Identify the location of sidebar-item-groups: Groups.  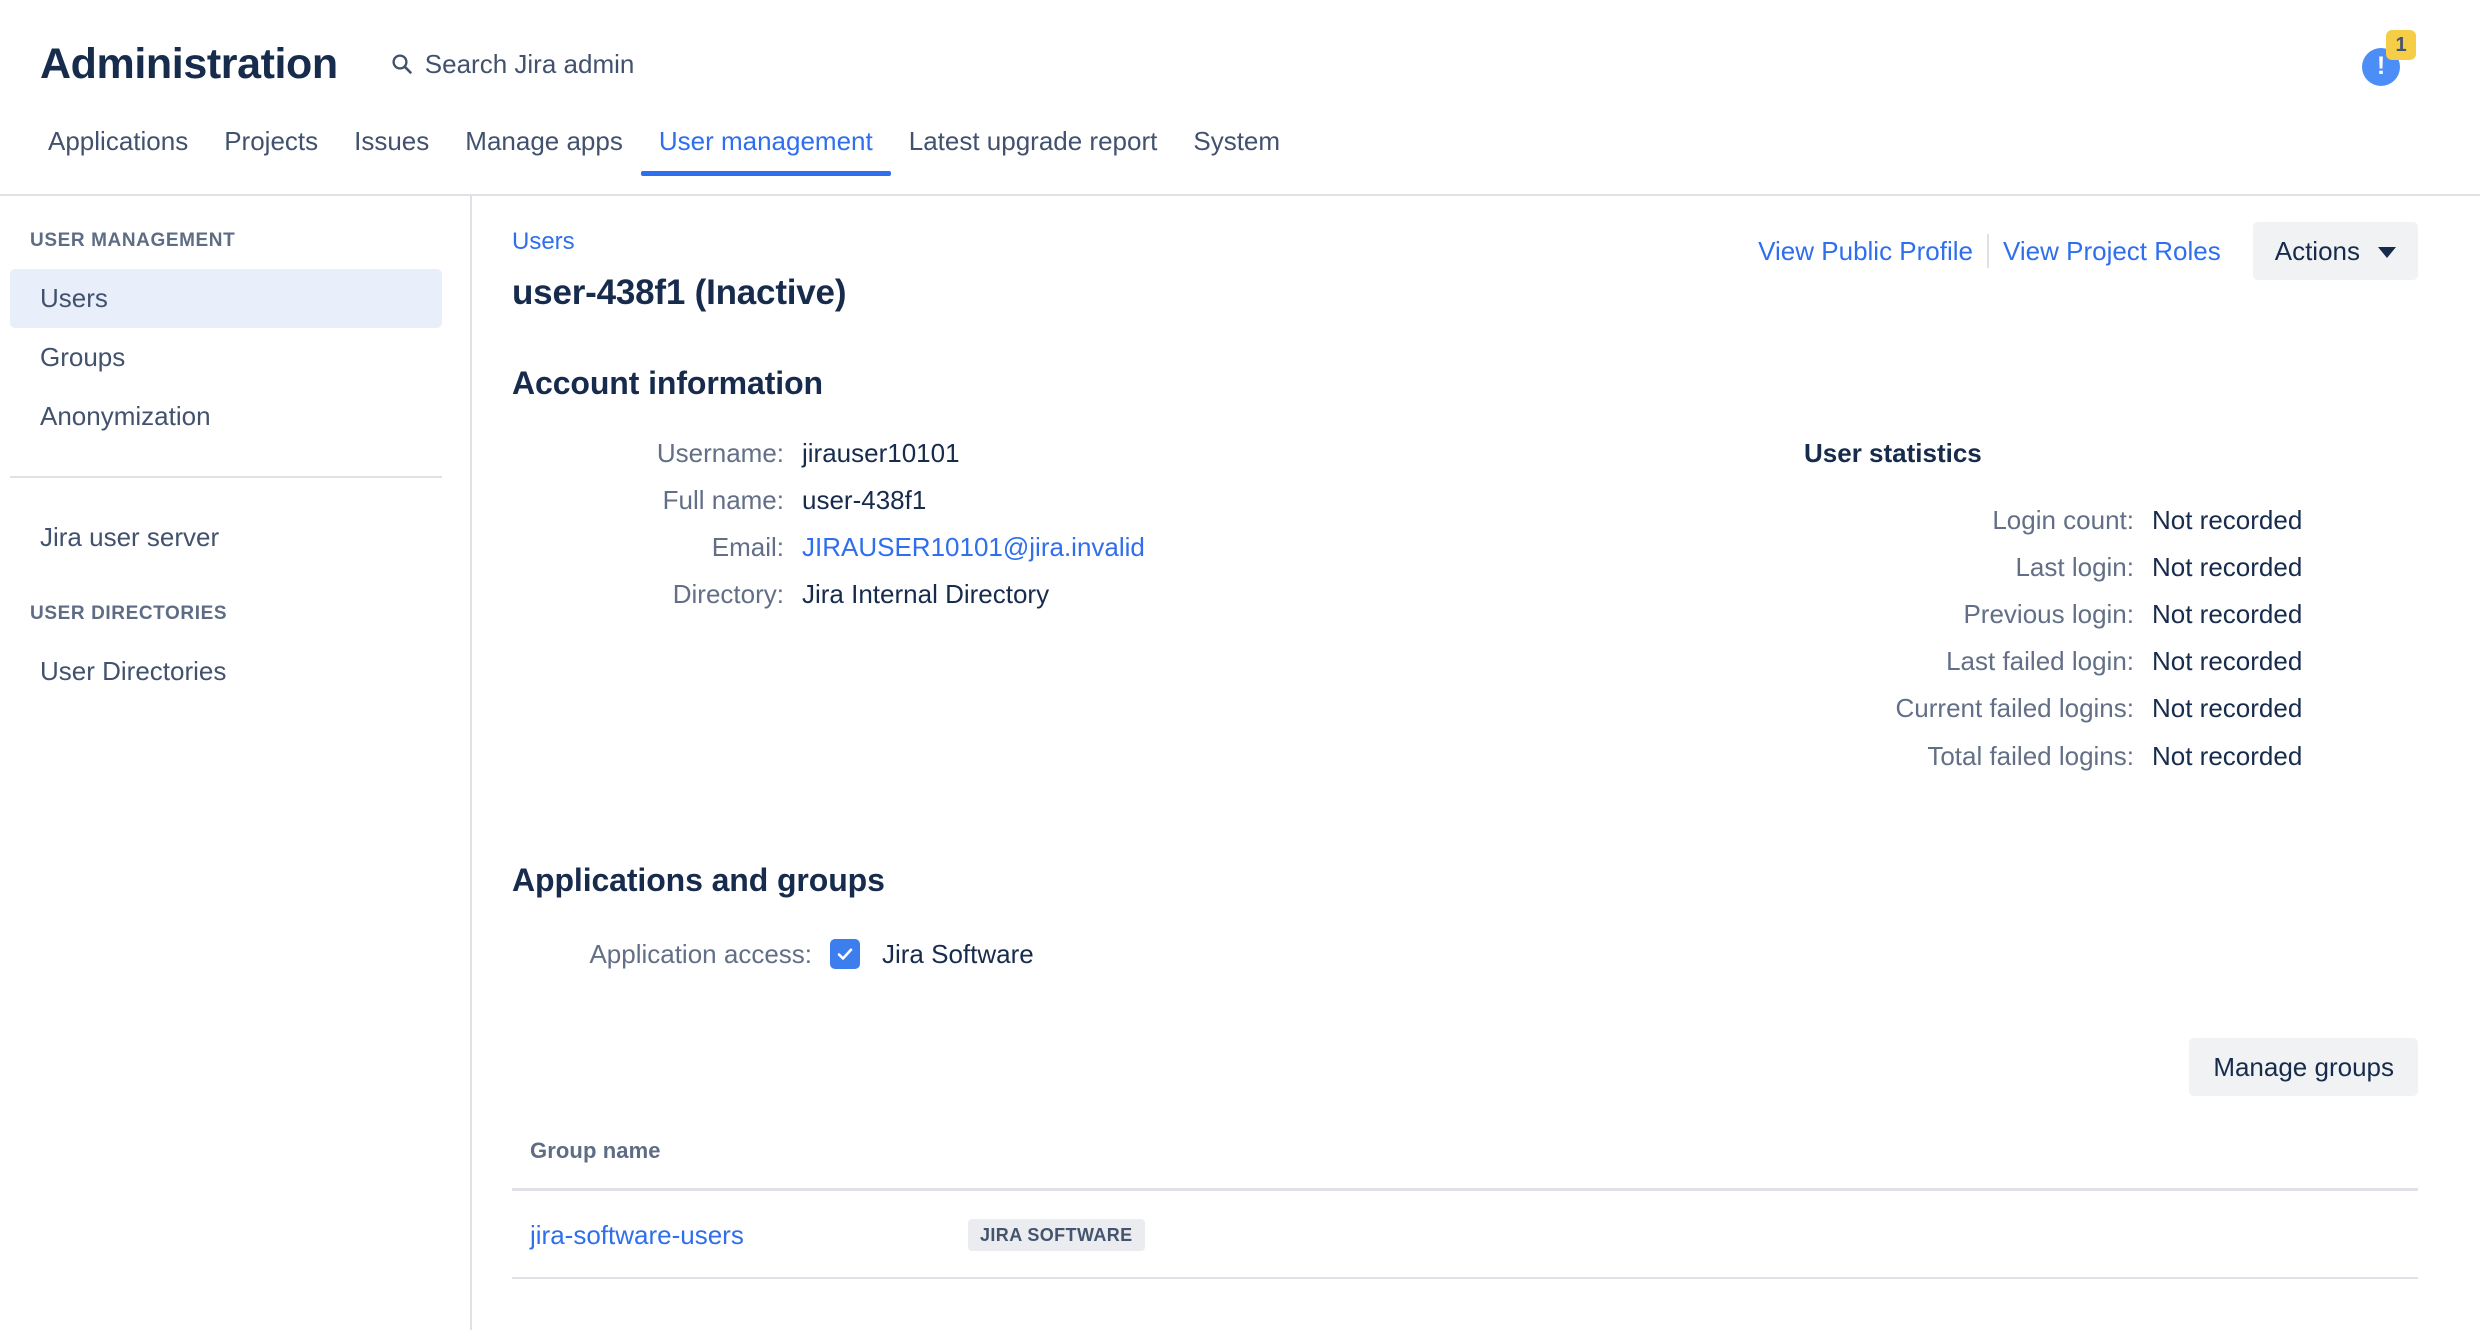
(226, 357).